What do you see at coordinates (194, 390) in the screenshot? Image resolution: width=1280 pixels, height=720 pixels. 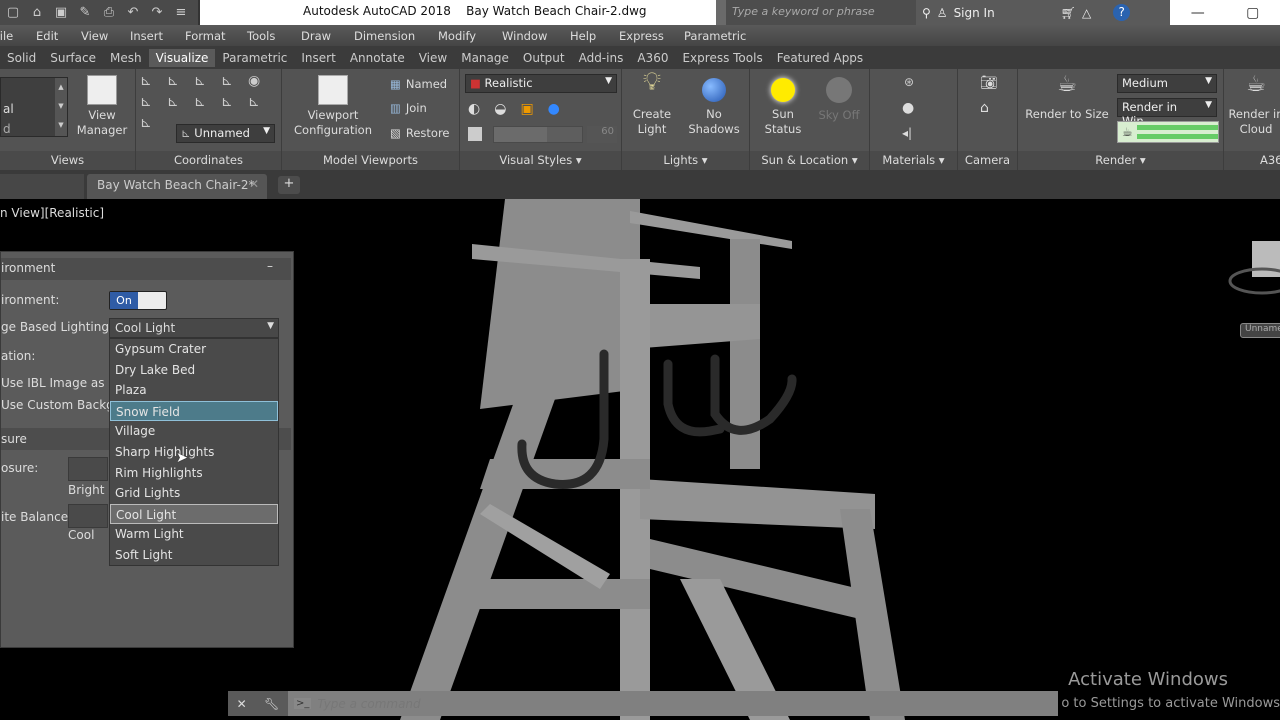 I see `ibl-option: Plaza` at bounding box center [194, 390].